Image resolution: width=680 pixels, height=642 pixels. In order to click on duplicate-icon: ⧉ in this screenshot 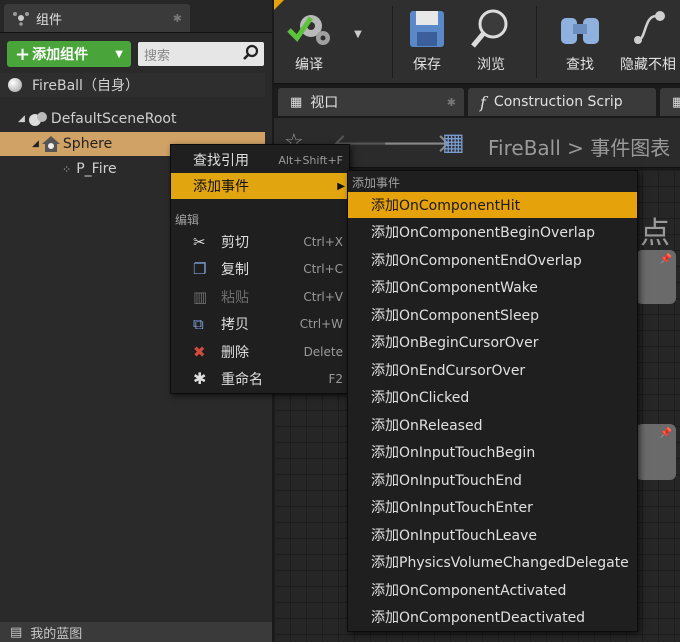, I will do `click(198, 324)`.